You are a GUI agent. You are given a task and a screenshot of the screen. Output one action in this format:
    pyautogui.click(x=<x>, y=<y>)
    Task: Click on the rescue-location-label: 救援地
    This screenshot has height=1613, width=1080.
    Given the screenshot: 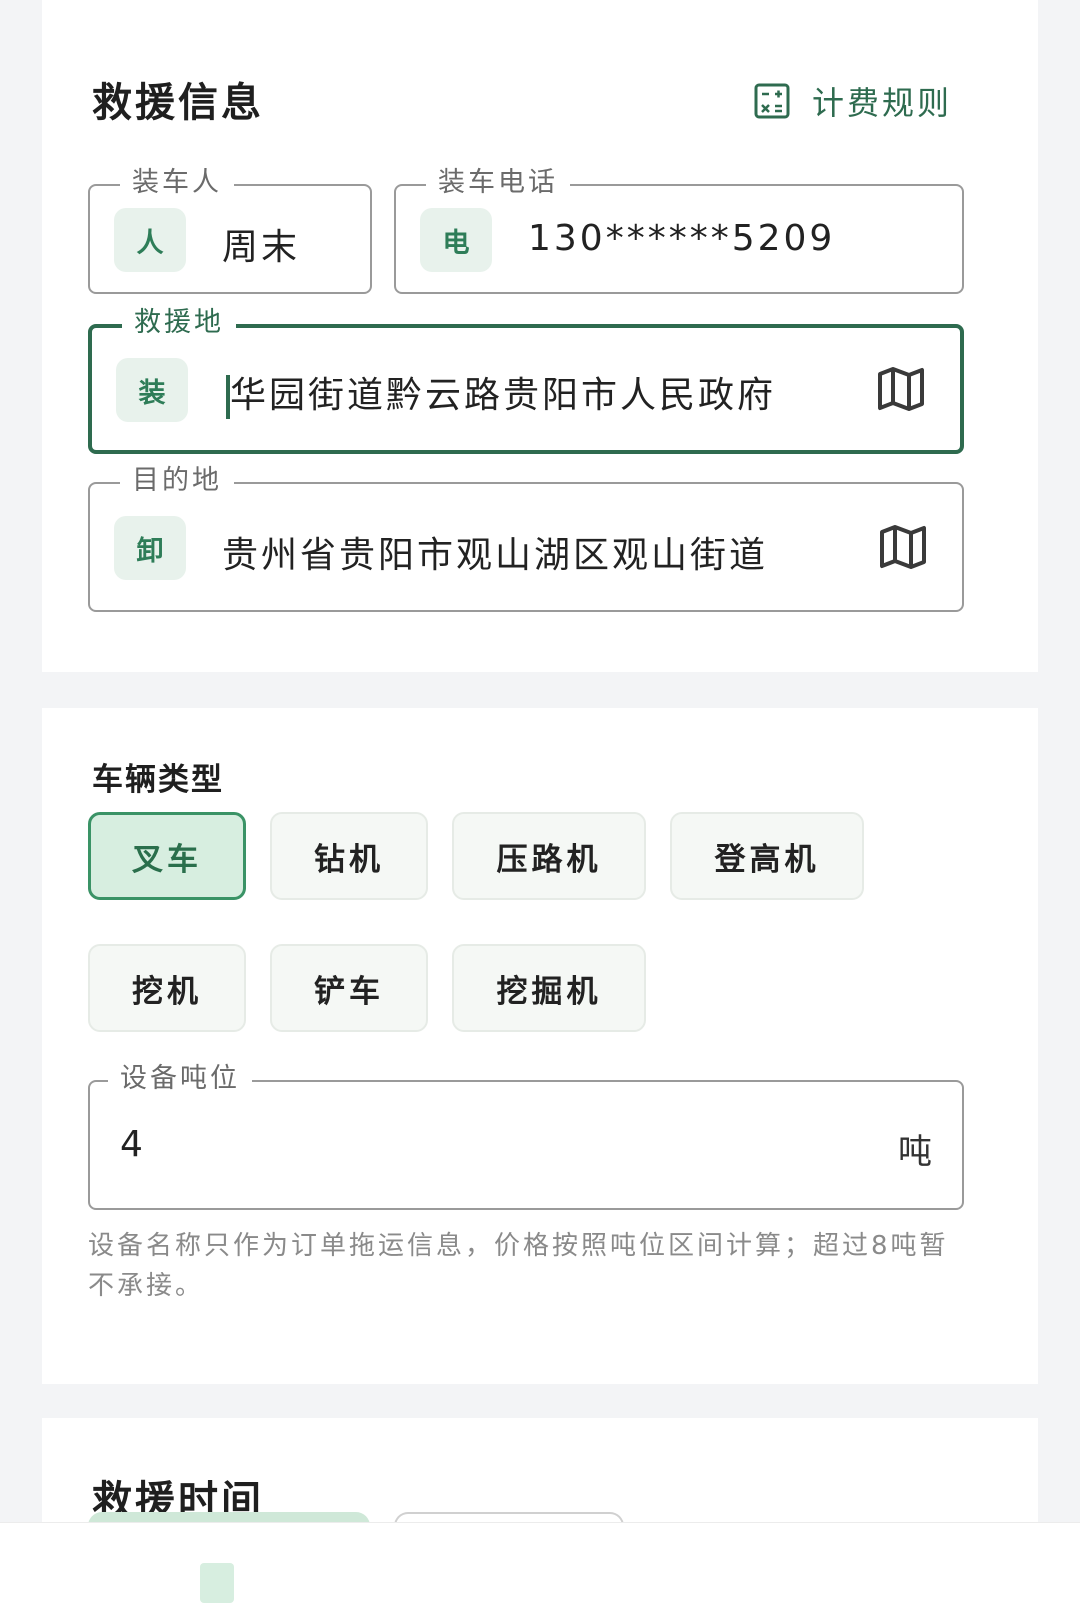 What is the action you would take?
    pyautogui.click(x=179, y=323)
    